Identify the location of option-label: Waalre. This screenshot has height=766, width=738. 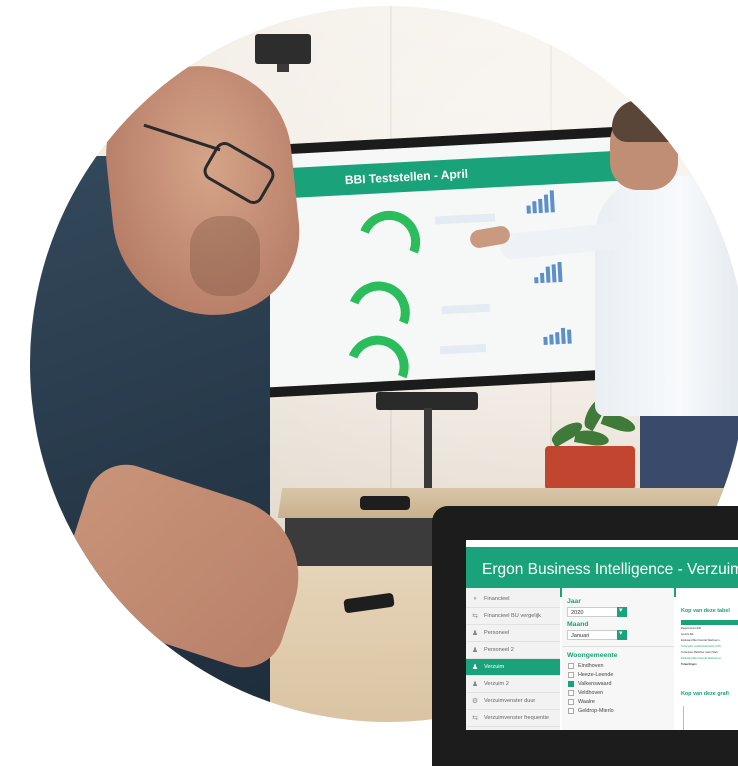
(586, 702).